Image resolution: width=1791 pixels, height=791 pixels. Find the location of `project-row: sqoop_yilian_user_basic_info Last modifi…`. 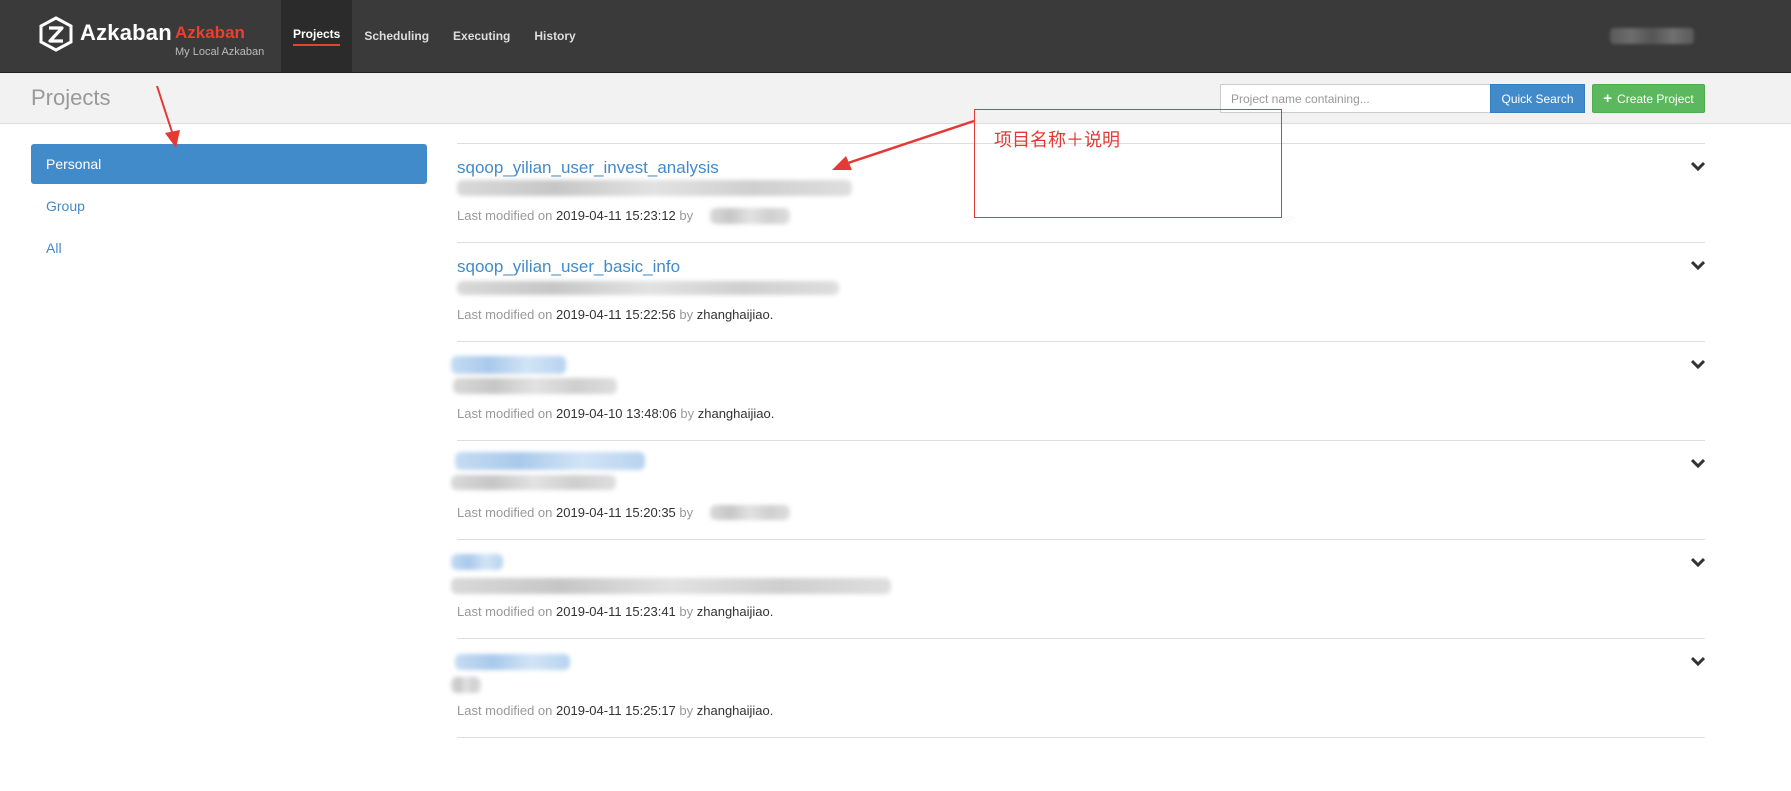

project-row: sqoop_yilian_user_basic_info Last modifi… is located at coordinates (1081, 292).